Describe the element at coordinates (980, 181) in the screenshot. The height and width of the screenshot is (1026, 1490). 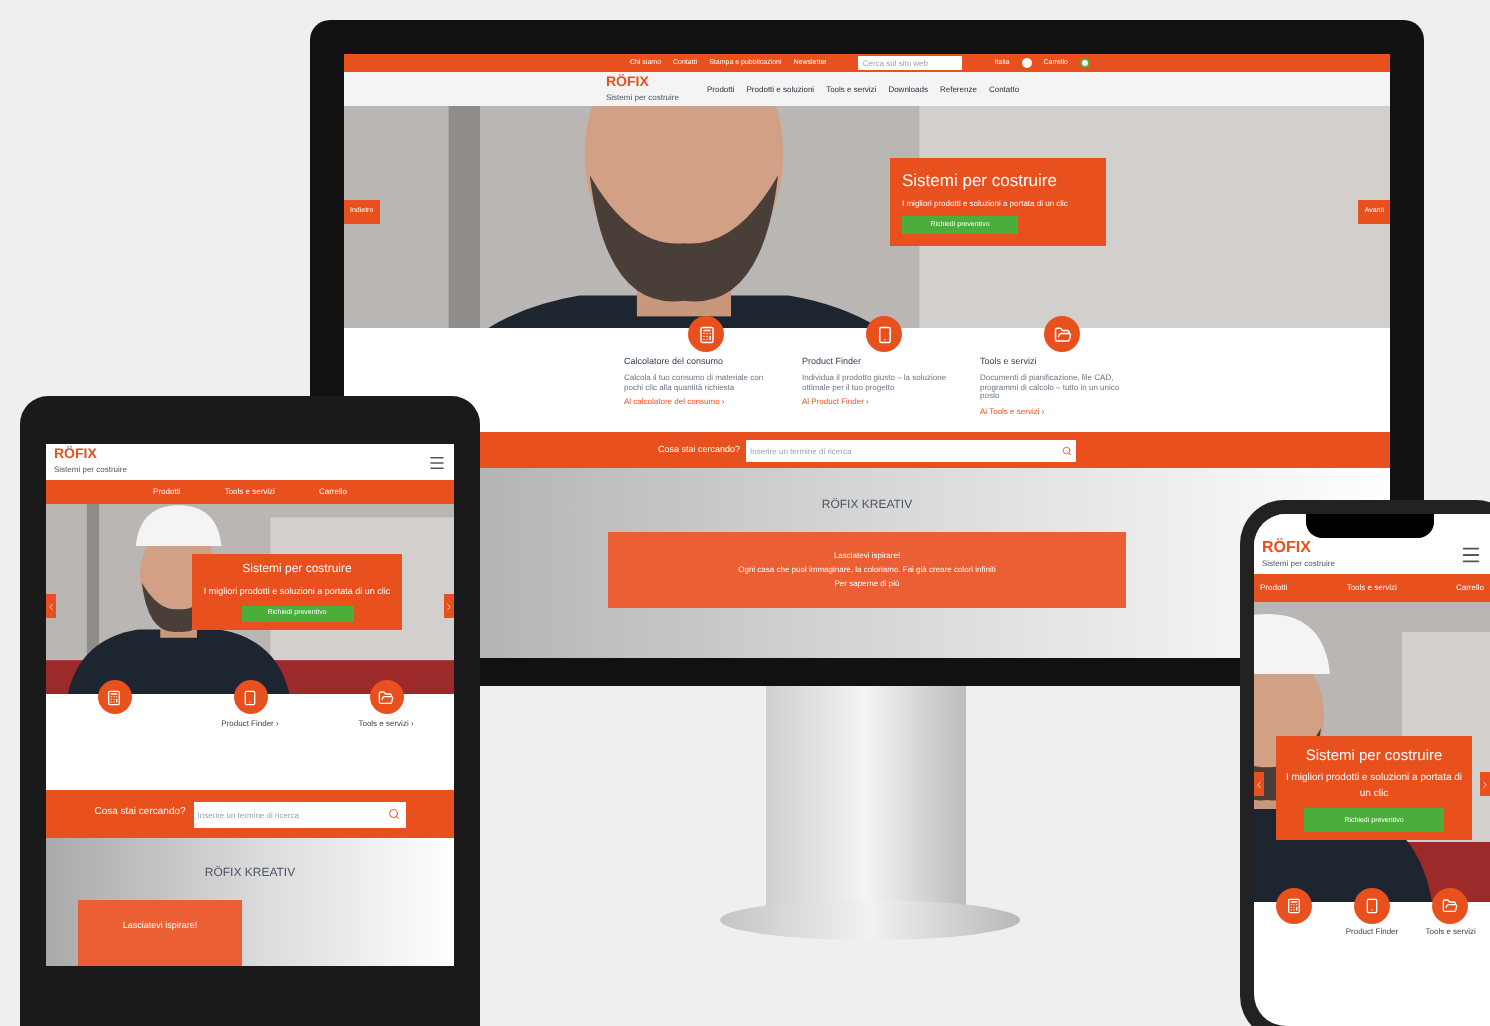
I see `hero-title: Sistemi per costruire` at that location.